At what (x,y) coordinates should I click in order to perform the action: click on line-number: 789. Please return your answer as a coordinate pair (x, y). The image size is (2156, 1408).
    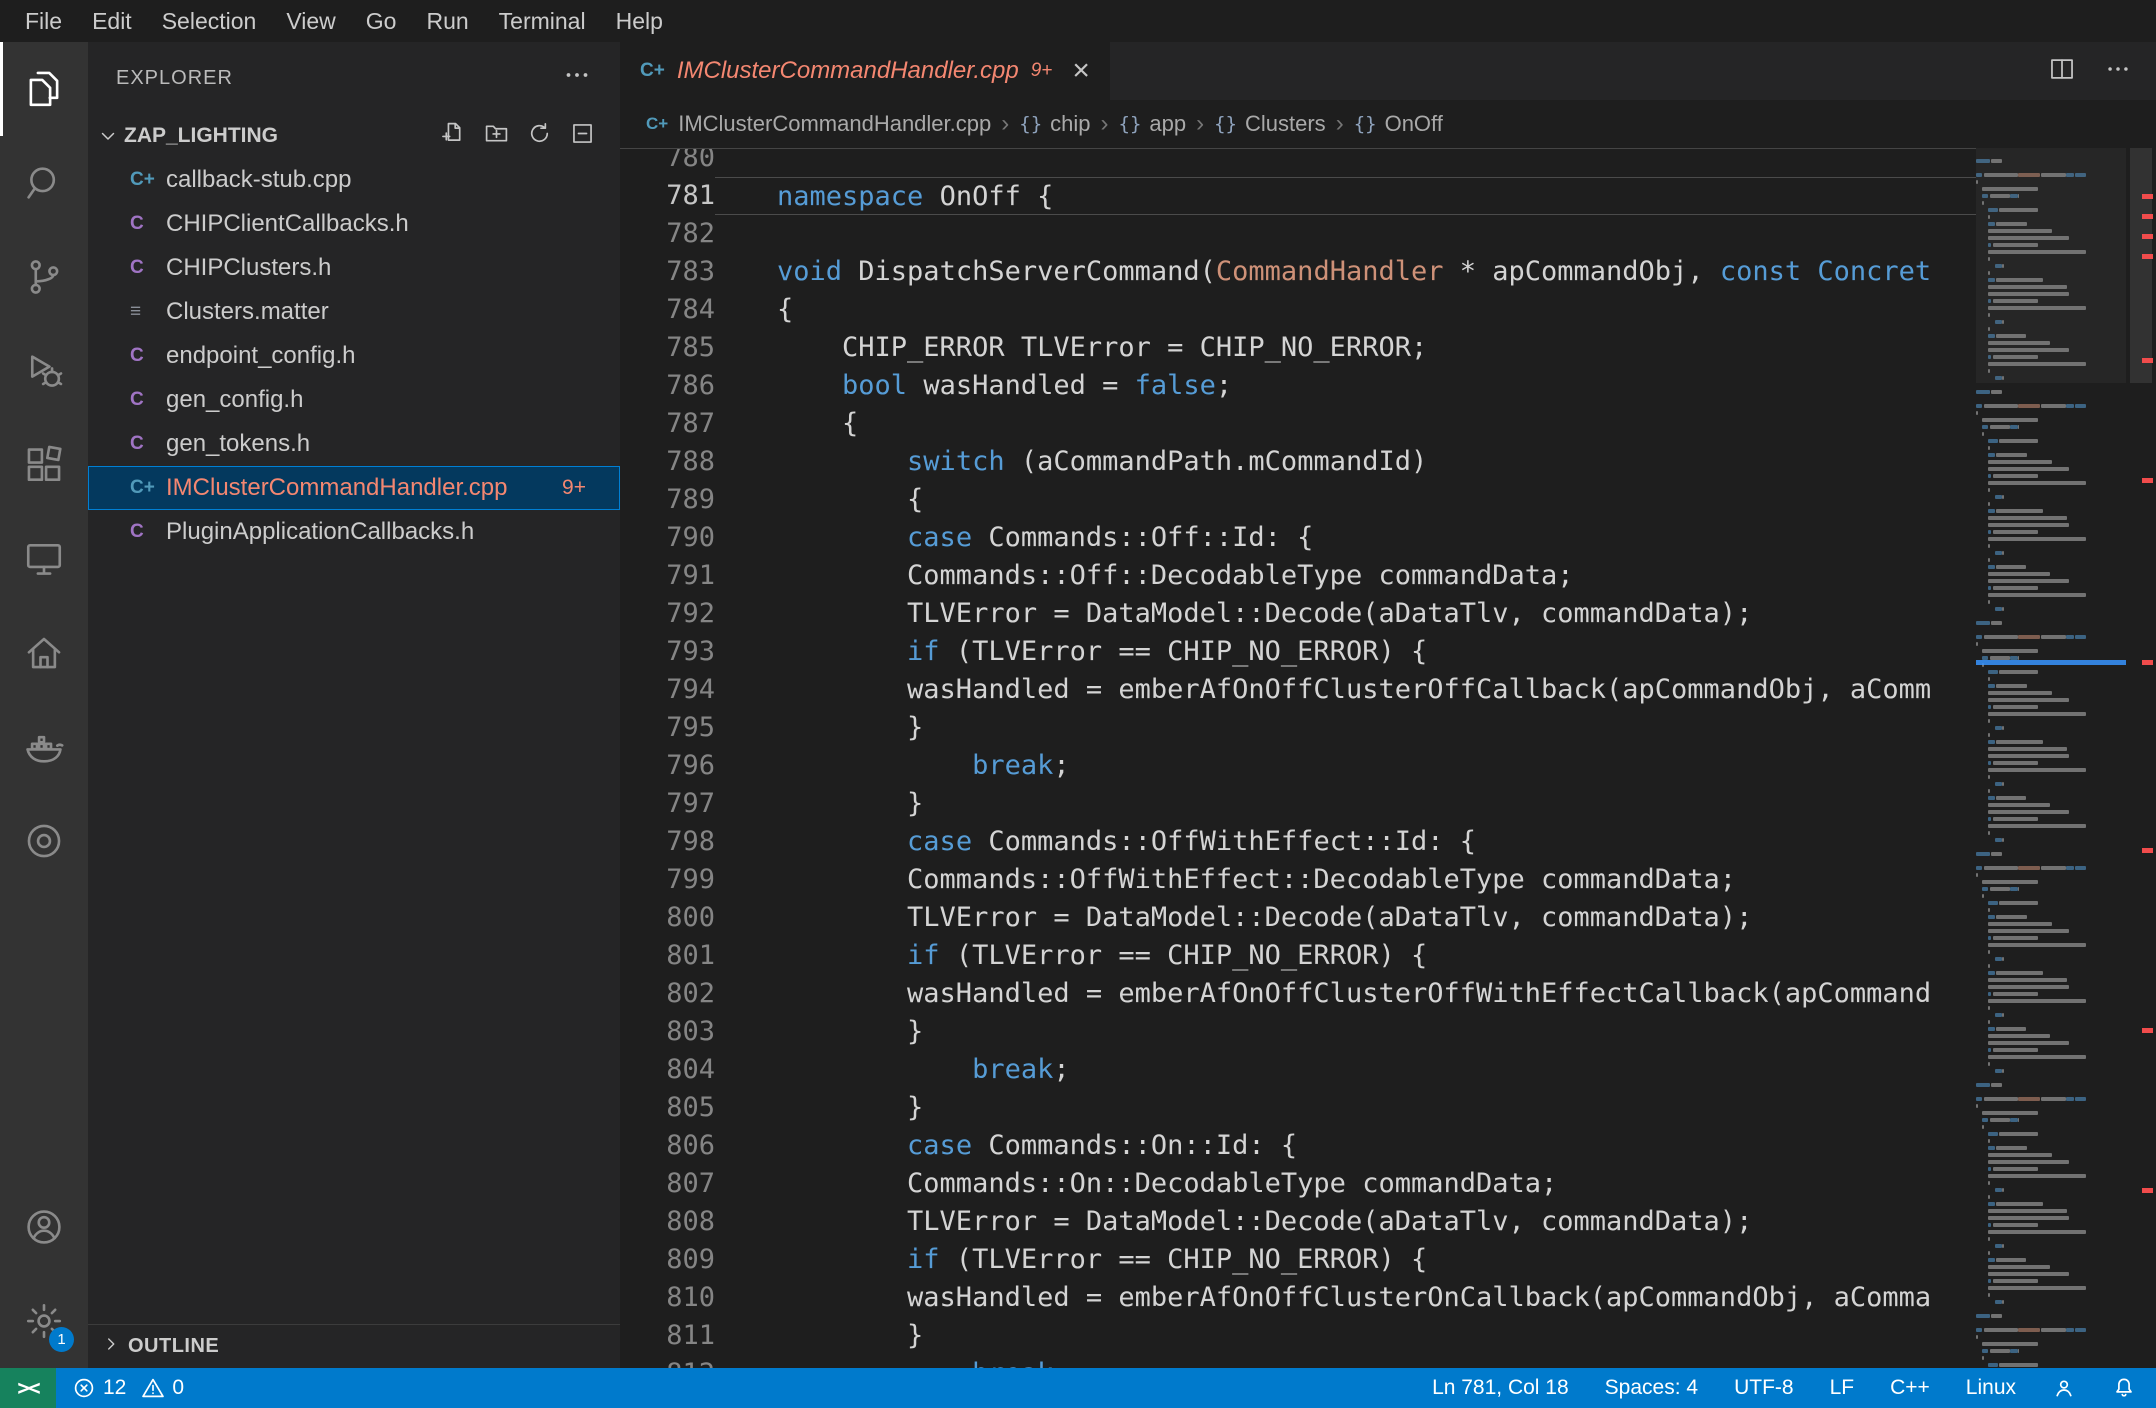
    Looking at the image, I should click on (667, 500).